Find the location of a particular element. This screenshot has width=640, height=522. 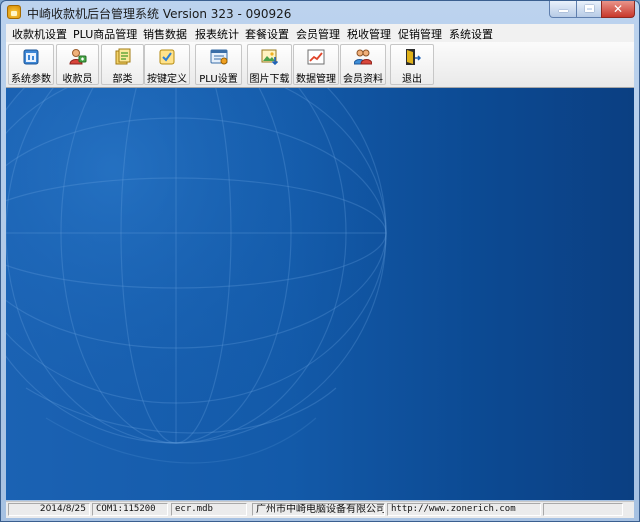

tool-key-define-button: 按键定义 is located at coordinates (167, 64).